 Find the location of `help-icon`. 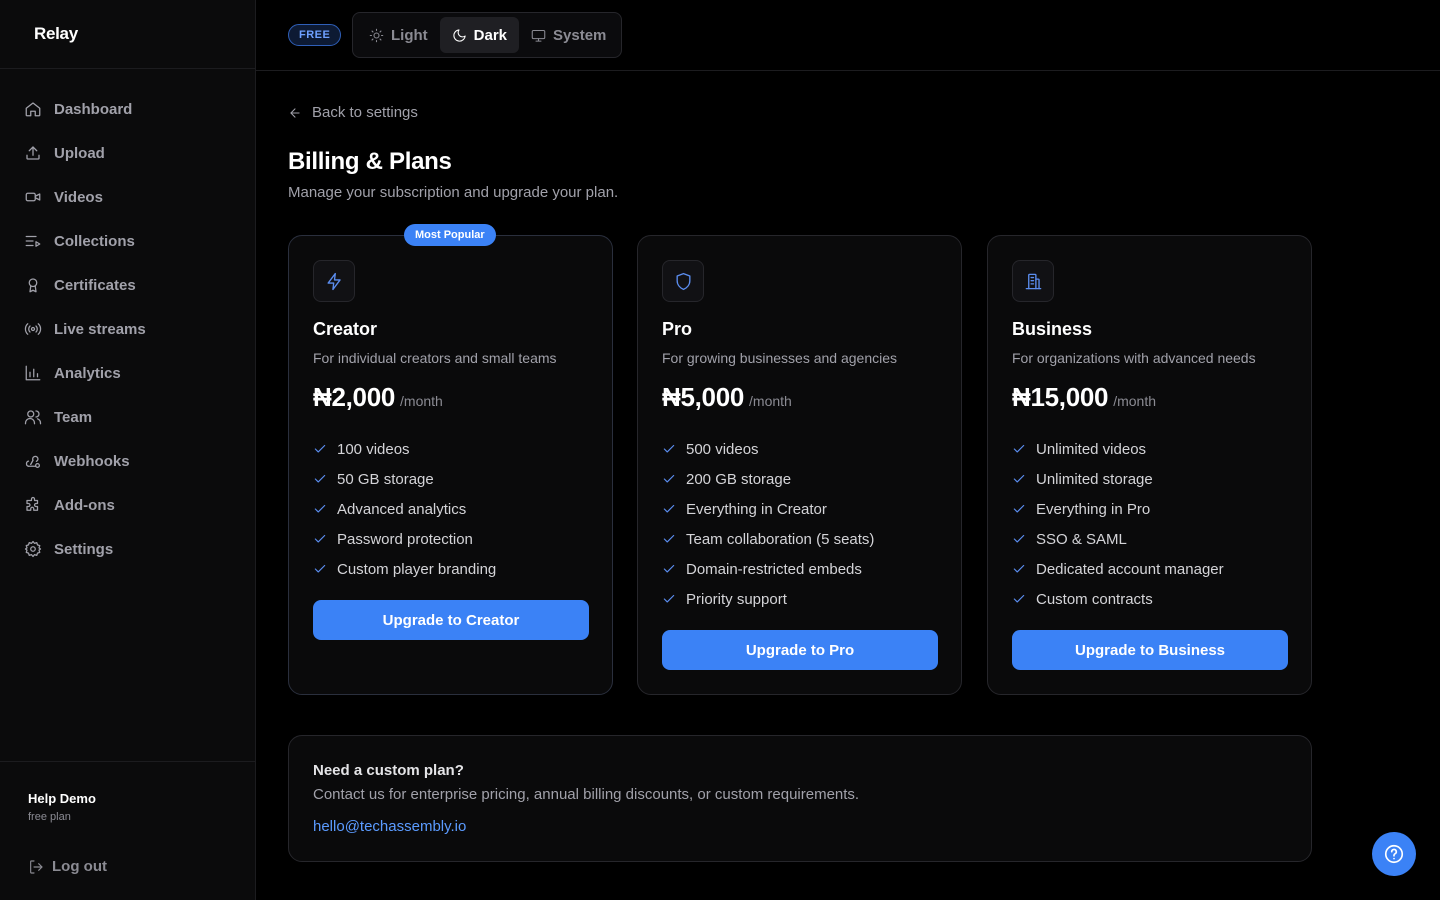

help-icon is located at coordinates (1394, 854).